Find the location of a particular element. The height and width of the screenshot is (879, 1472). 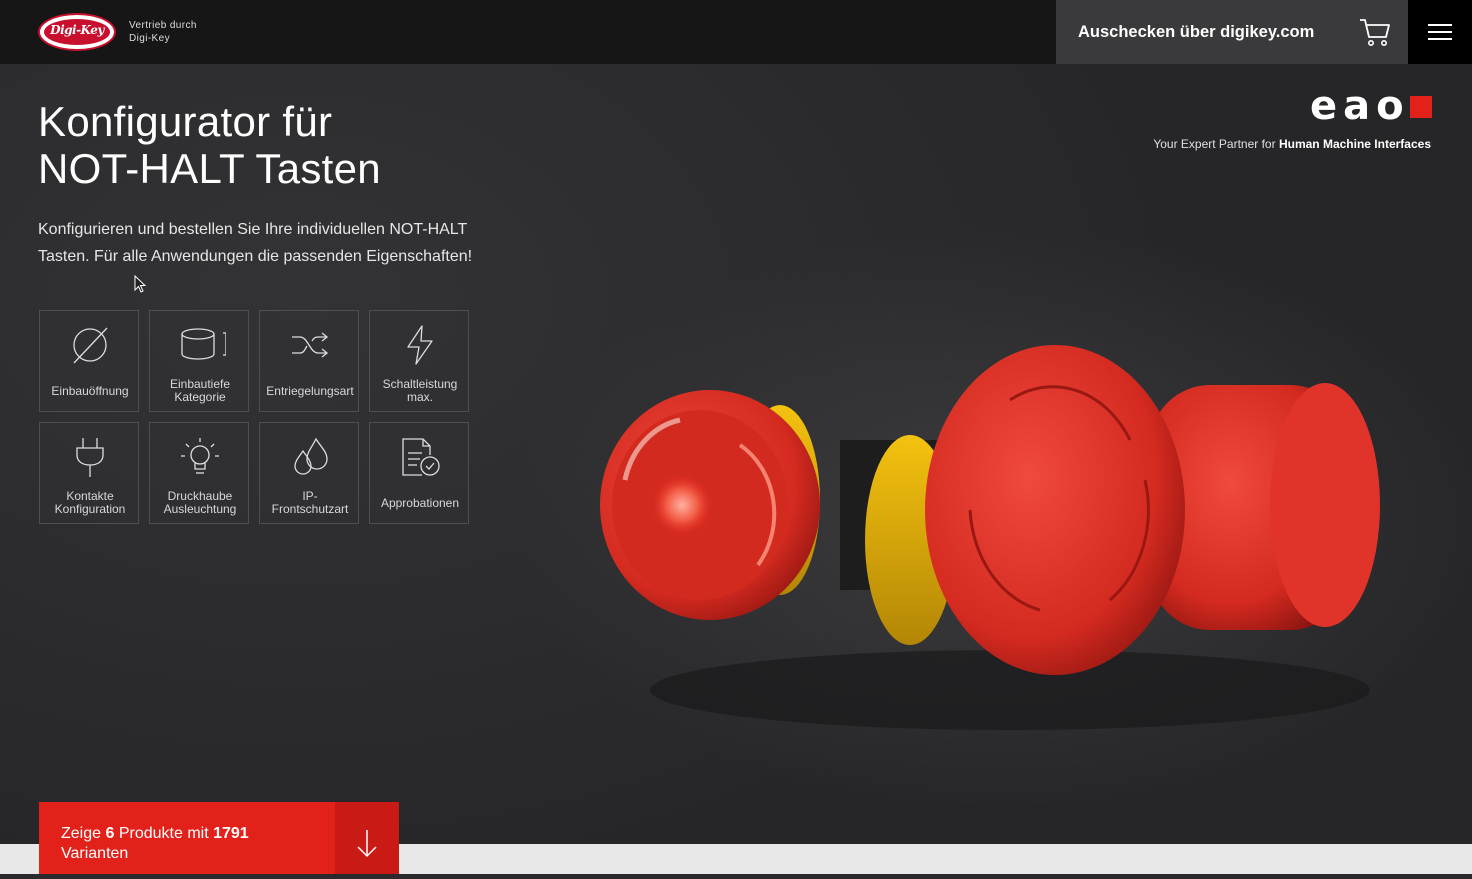

eao-logo-square is located at coordinates (1421, 107).